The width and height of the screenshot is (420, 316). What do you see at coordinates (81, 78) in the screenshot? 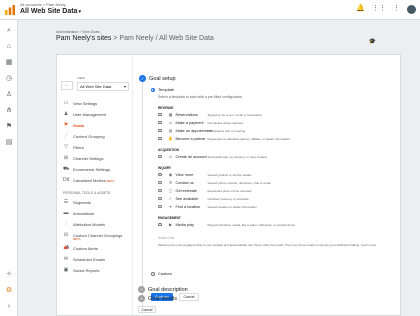
I see `view-label: VIEW` at bounding box center [81, 78].